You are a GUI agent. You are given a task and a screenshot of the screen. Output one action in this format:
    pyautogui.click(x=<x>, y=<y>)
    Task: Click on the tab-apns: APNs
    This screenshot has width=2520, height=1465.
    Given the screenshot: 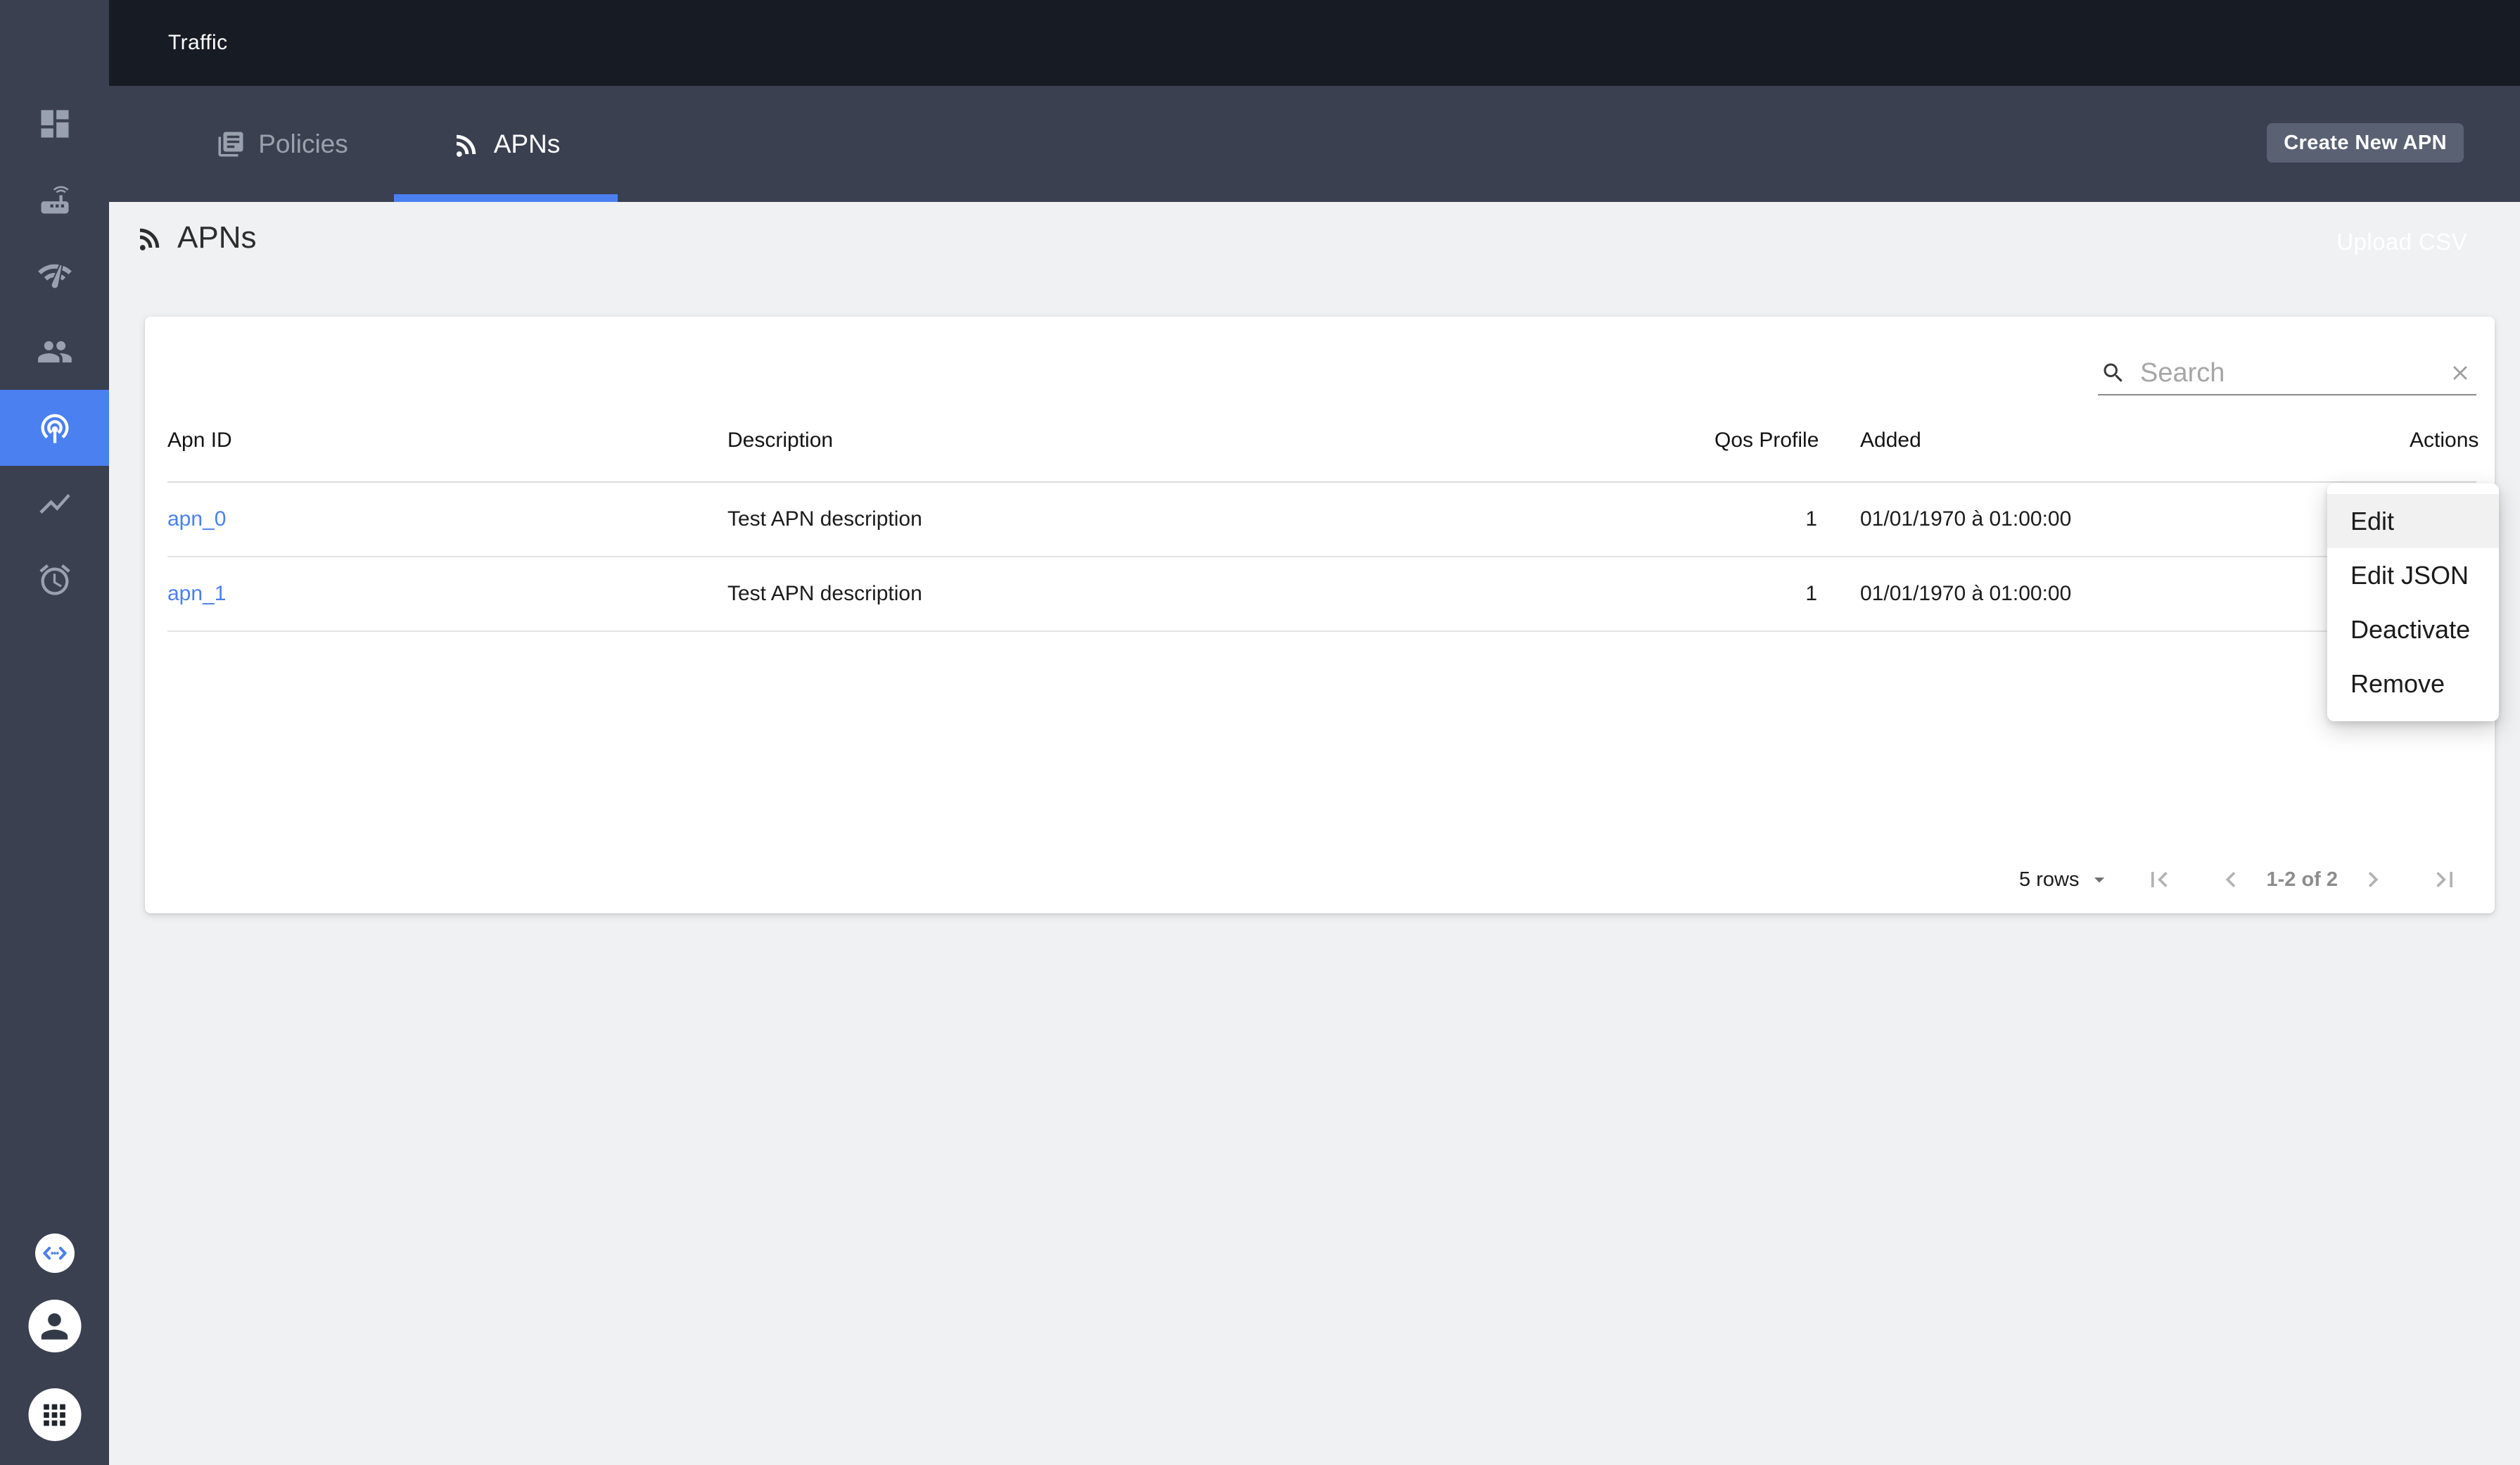 What is the action you would take?
    pyautogui.click(x=506, y=144)
    